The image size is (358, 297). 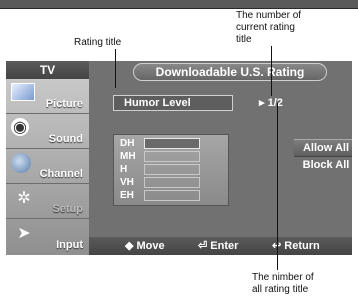 I want to click on callout-line-all, so click(x=277, y=186).